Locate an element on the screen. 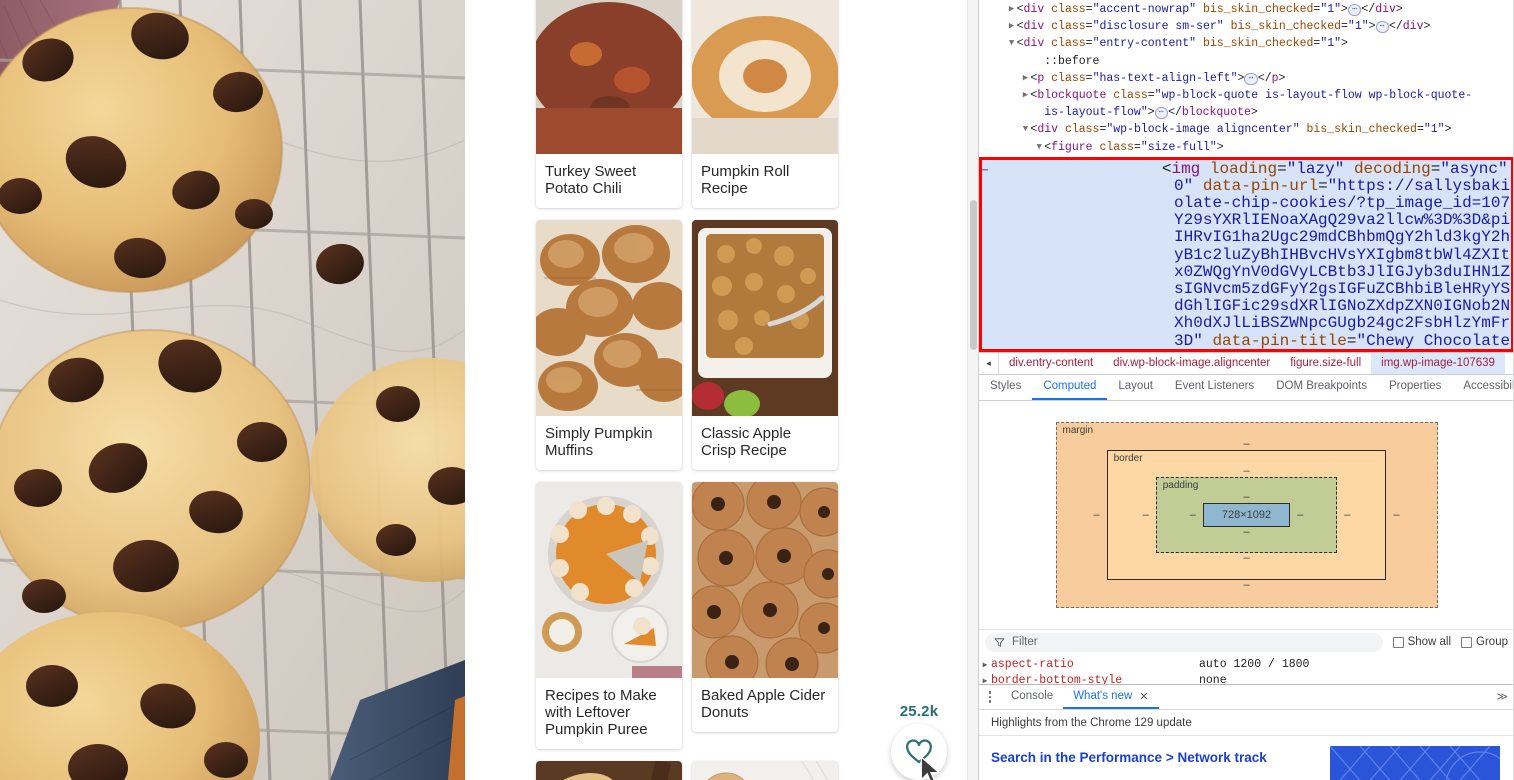 This screenshot has height=780, width=1514. heart-button is located at coordinates (919, 752).